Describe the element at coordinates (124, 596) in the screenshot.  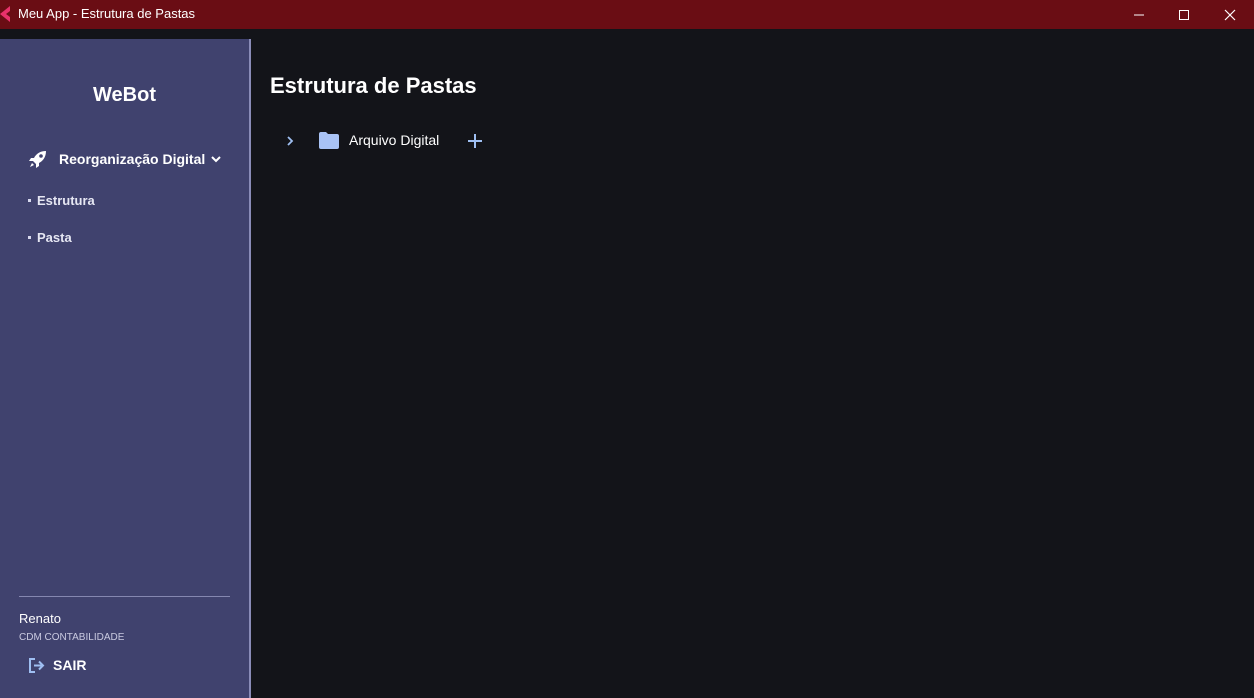
I see `sidebar-footer-divider` at that location.